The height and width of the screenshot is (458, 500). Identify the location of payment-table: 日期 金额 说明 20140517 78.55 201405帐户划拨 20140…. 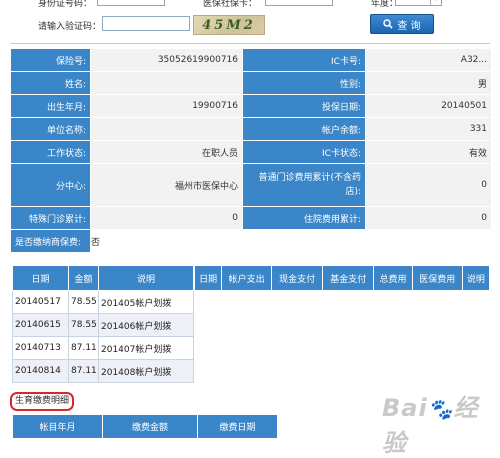
(103, 324).